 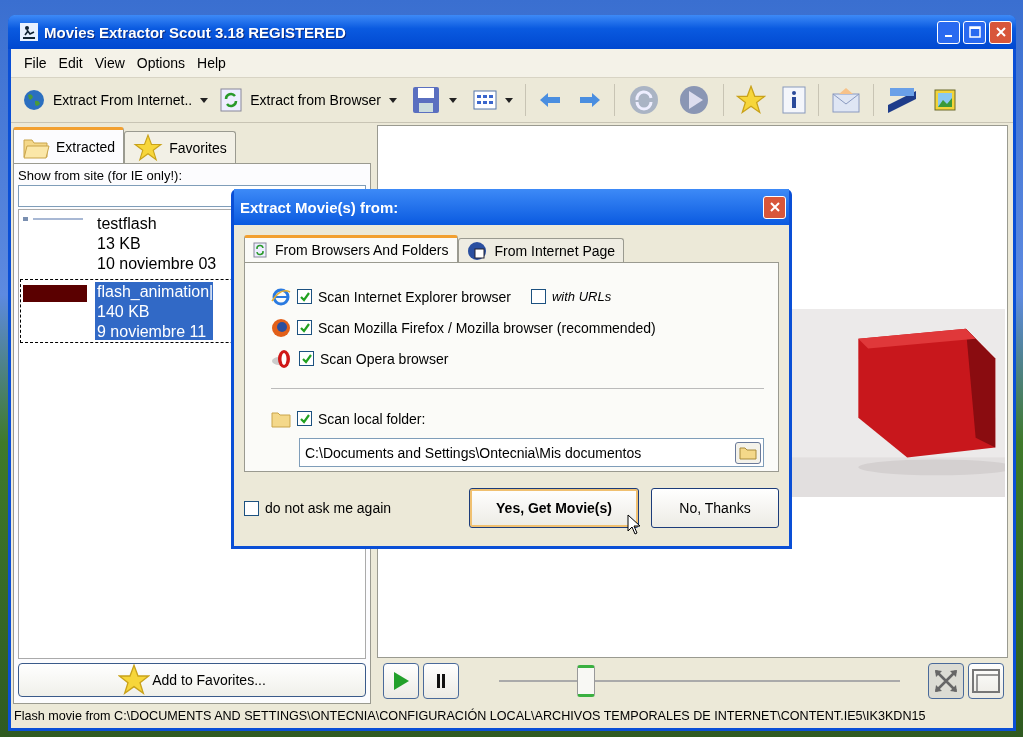 I want to click on window-title: Movies Extractor Scout 3.18 REGISTERED, so click(x=195, y=32).